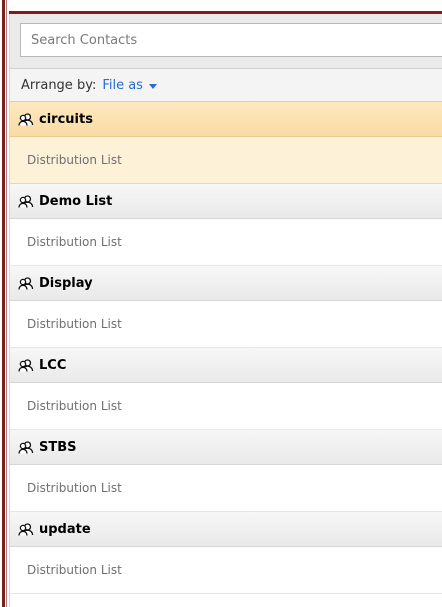 Image resolution: width=442 pixels, height=607 pixels. I want to click on list-item: LCC Distribution List, so click(226, 389).